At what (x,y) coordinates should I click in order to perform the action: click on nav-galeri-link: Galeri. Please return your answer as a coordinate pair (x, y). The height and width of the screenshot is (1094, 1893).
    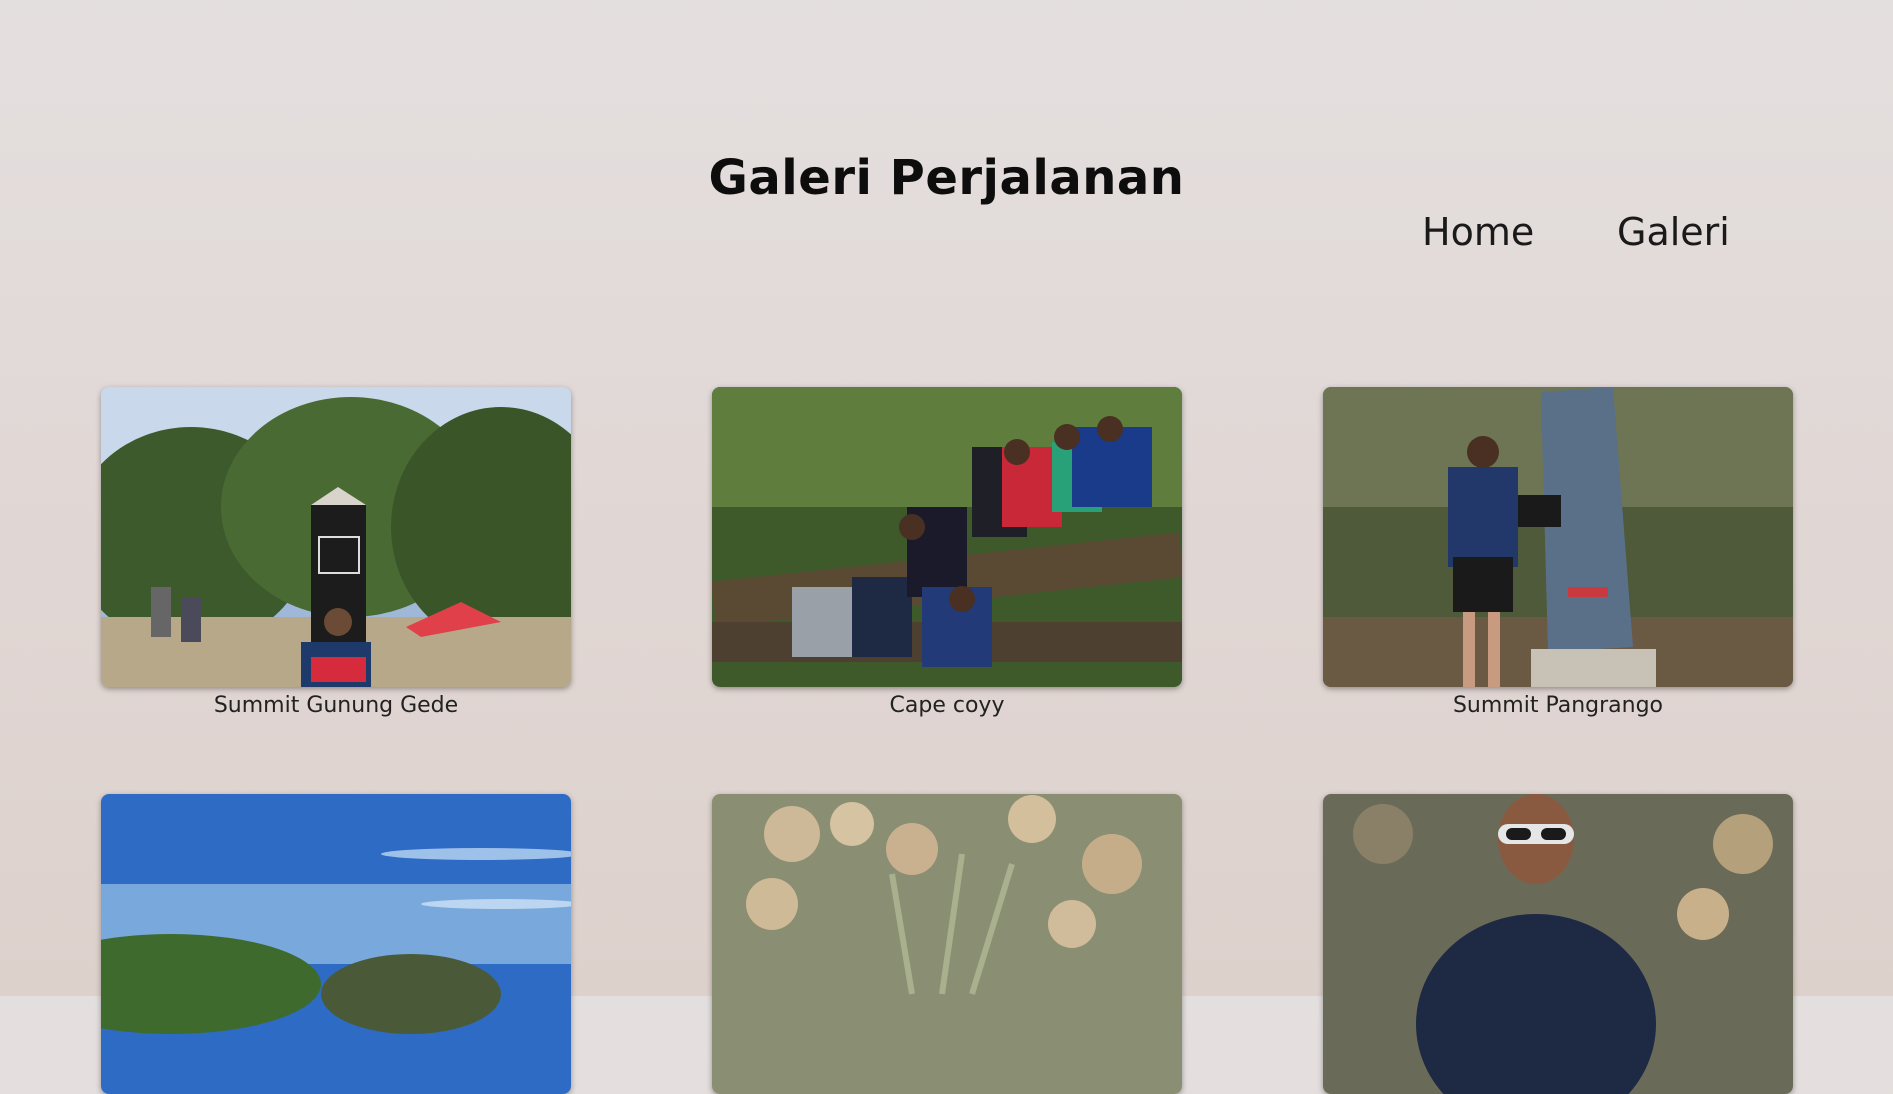
    Looking at the image, I should click on (1673, 232).